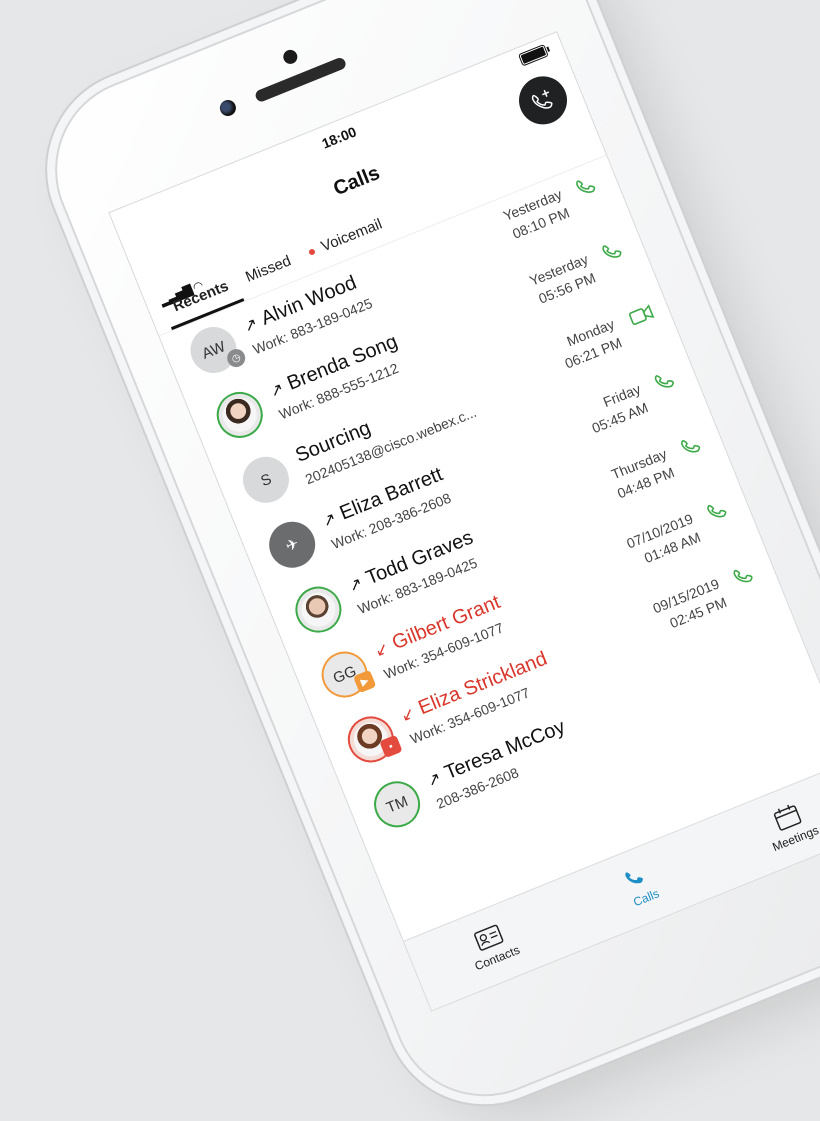  Describe the element at coordinates (620, 408) in the screenshot. I see `call-timestamp: Friday 05:45 AM` at that location.